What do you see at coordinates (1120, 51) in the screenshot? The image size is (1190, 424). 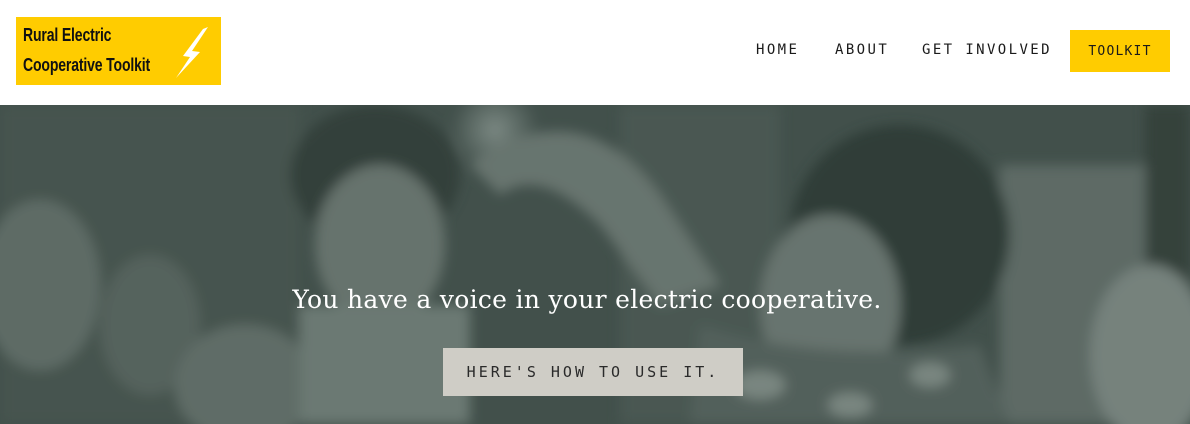 I see `nav-toolkit-button: TOOLKIT` at bounding box center [1120, 51].